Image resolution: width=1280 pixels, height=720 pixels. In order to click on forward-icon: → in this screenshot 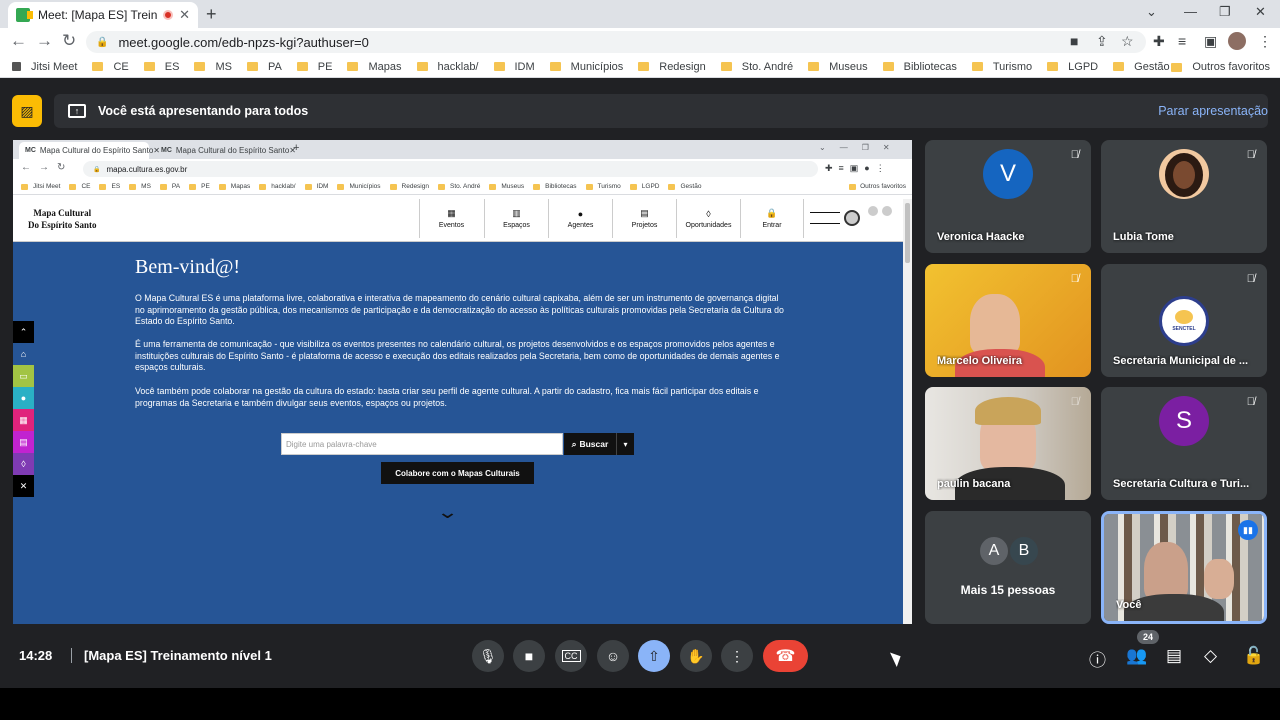, I will do `click(44, 41)`.